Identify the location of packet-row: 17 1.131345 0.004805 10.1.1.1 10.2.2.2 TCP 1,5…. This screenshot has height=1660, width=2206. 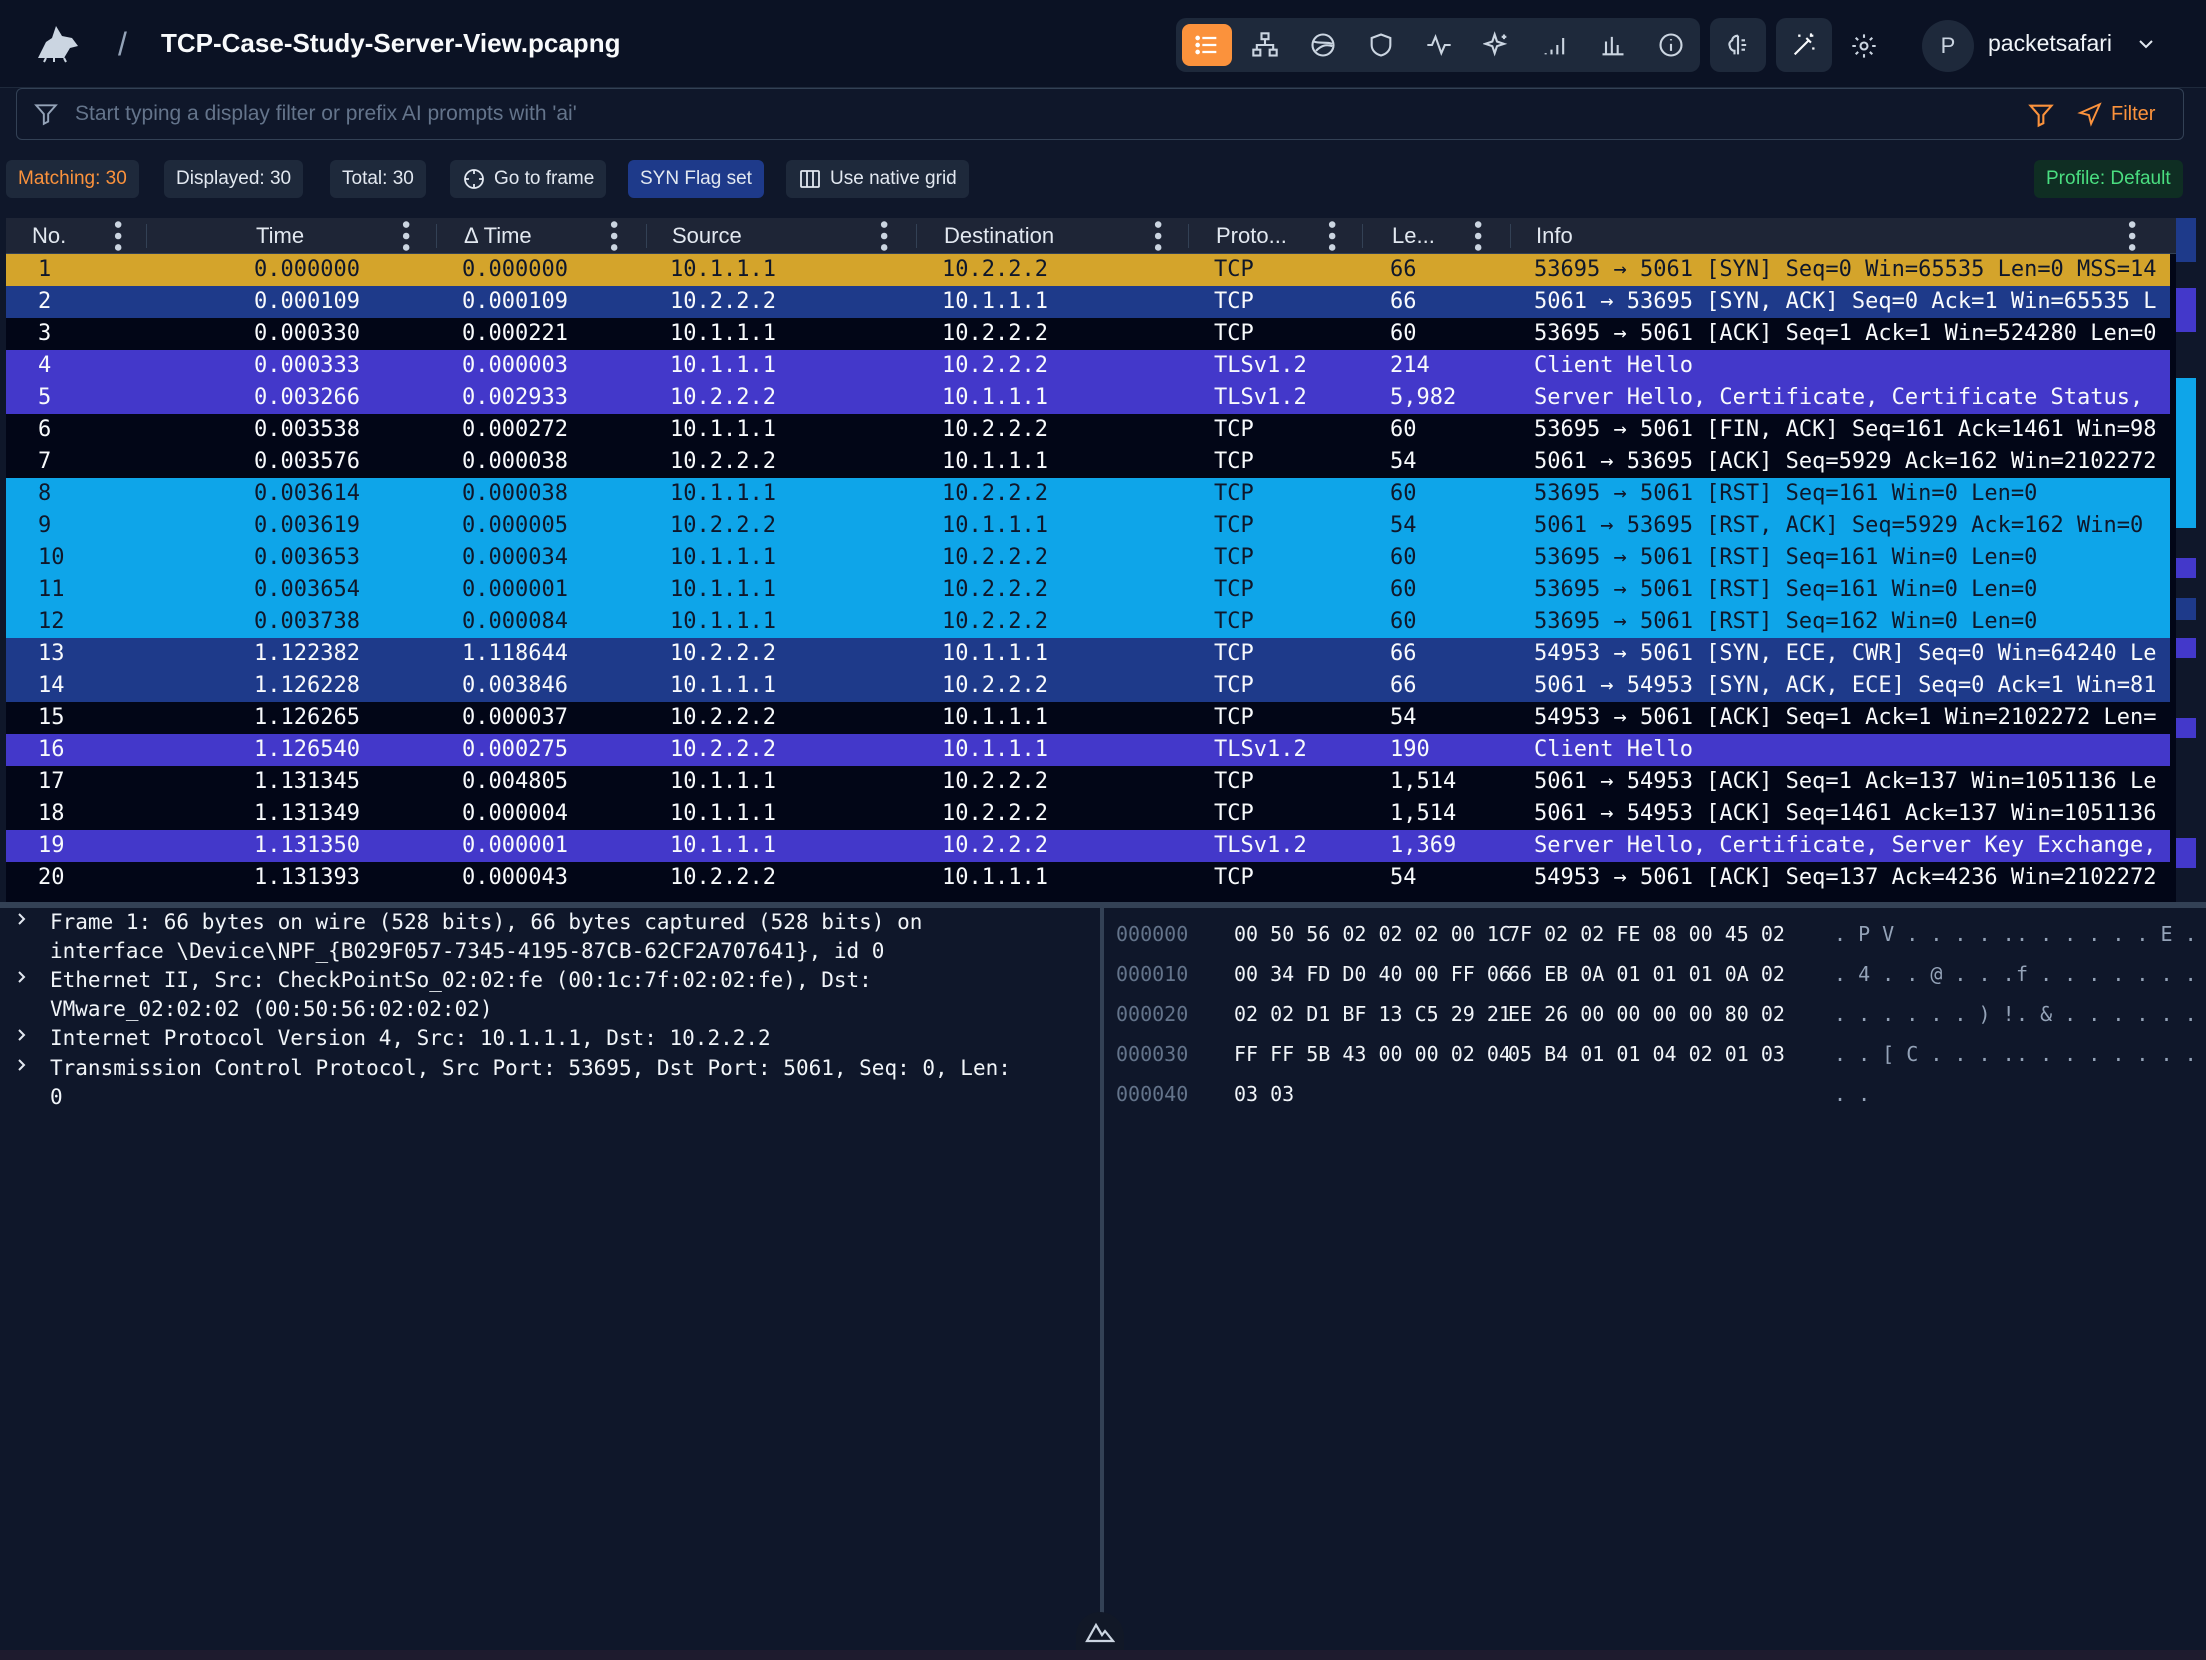
(1088, 782).